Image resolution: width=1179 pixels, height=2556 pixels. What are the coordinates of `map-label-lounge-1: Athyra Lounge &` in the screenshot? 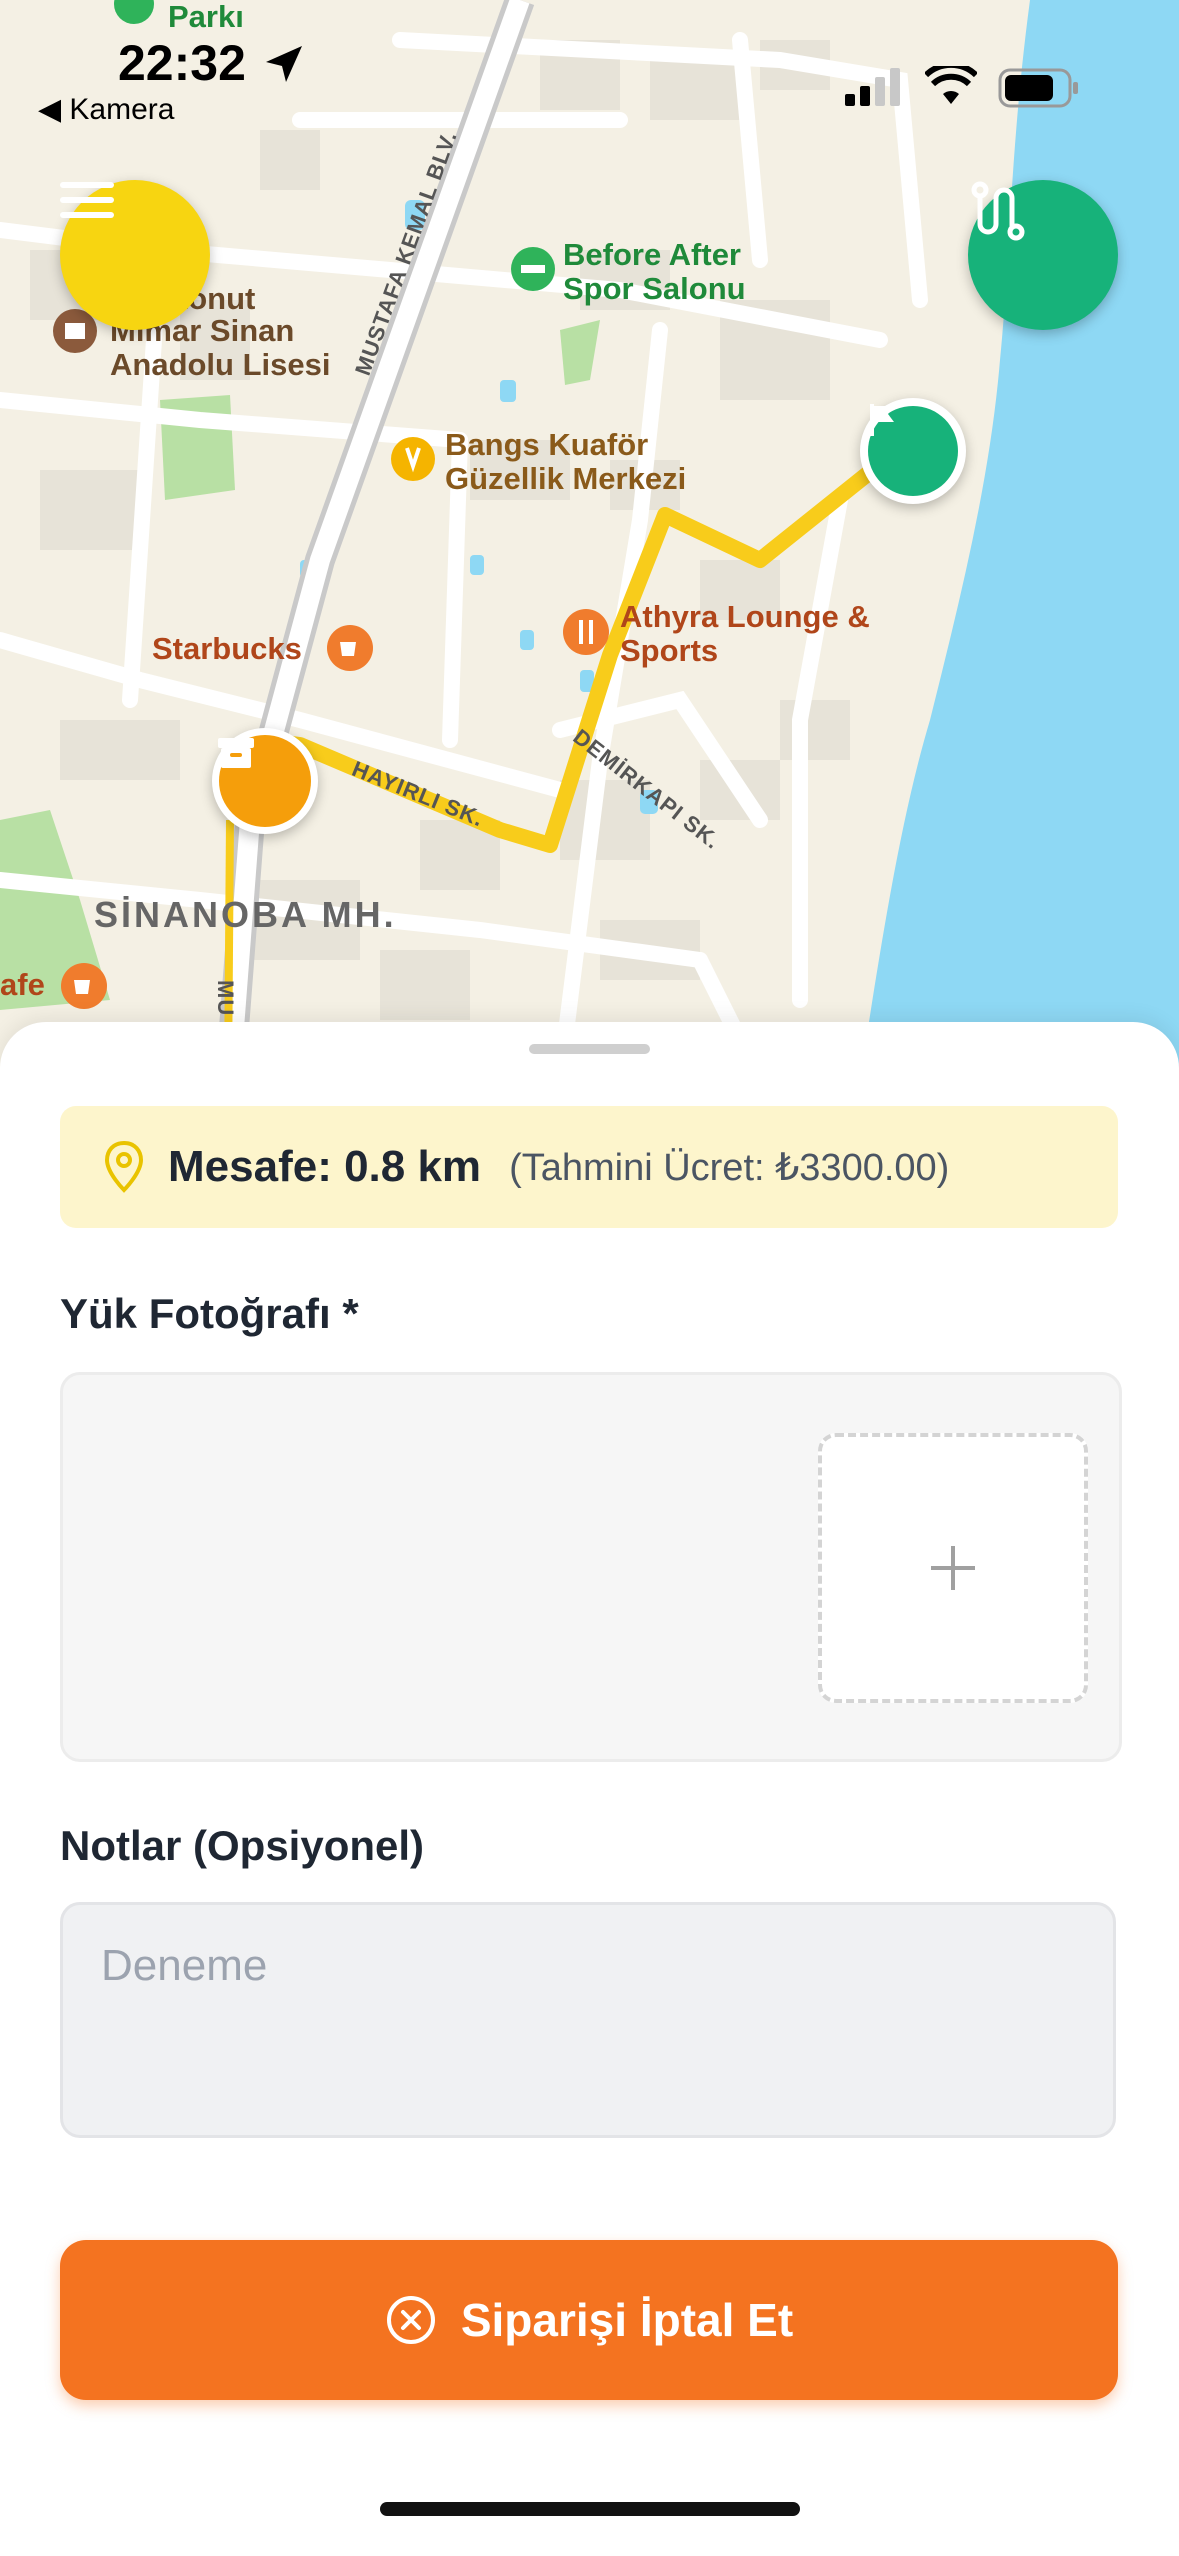 It's located at (745, 616).